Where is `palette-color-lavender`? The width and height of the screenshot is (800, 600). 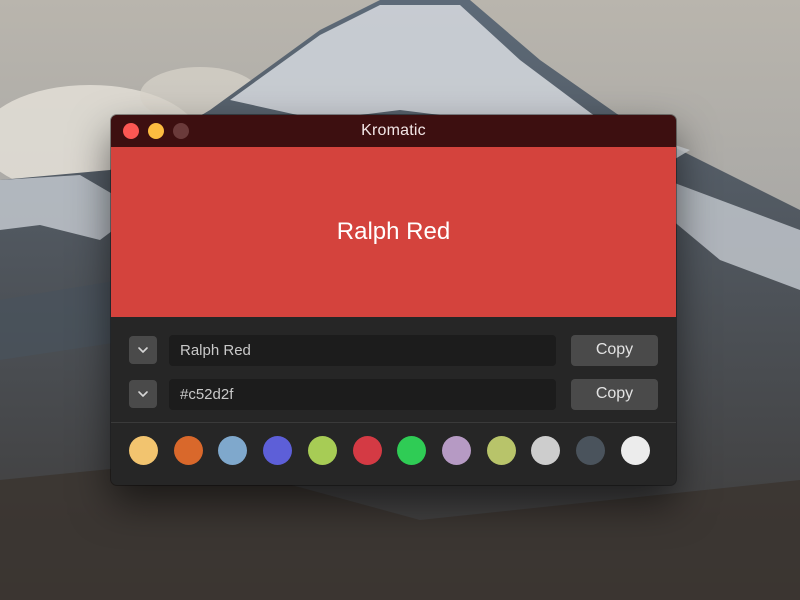 palette-color-lavender is located at coordinates (457, 450).